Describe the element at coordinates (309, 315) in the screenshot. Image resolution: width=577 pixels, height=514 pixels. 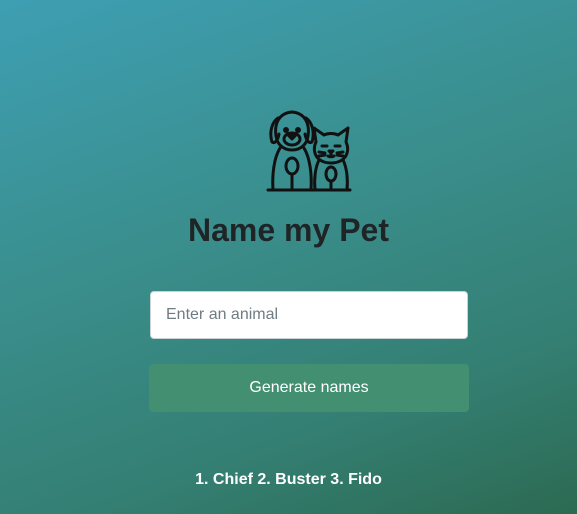
I see `animal-input` at that location.